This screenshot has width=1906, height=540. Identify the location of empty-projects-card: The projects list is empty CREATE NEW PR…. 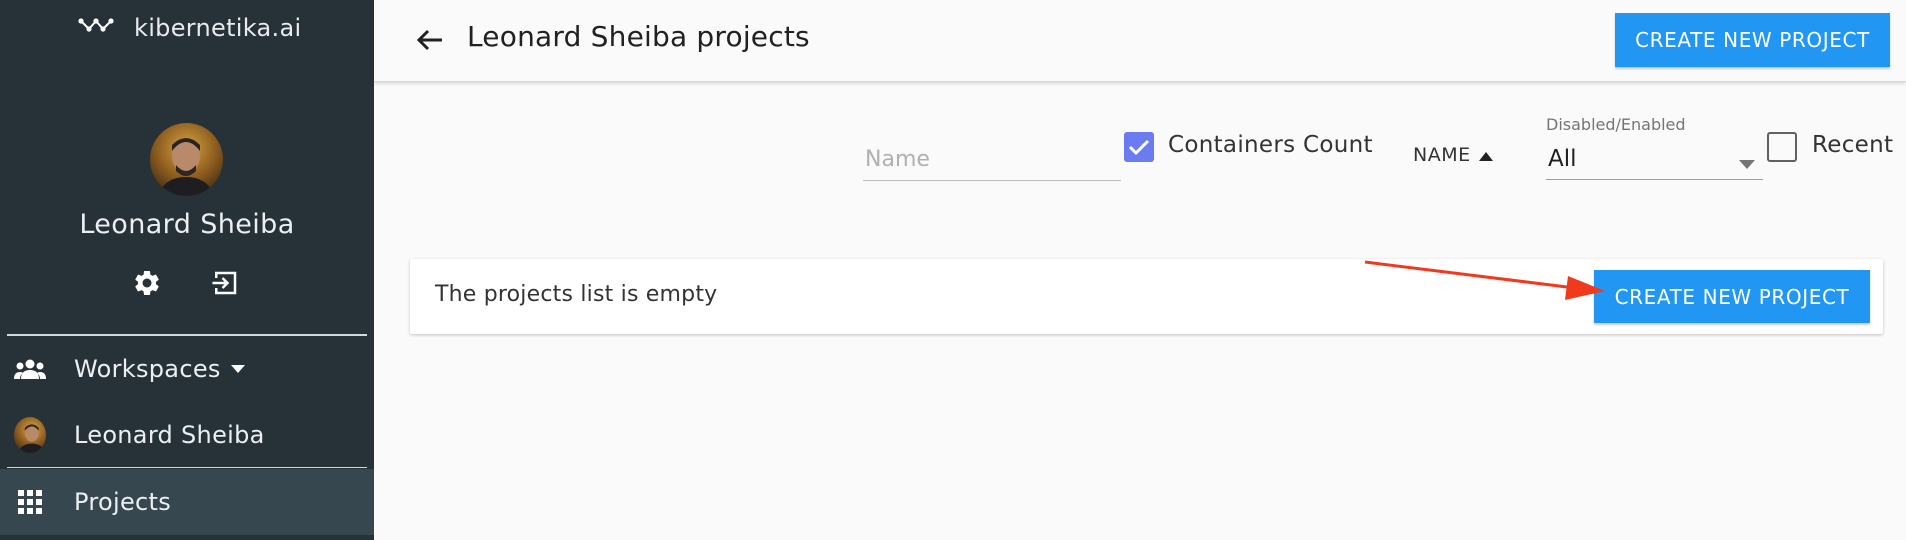
(1146, 296).